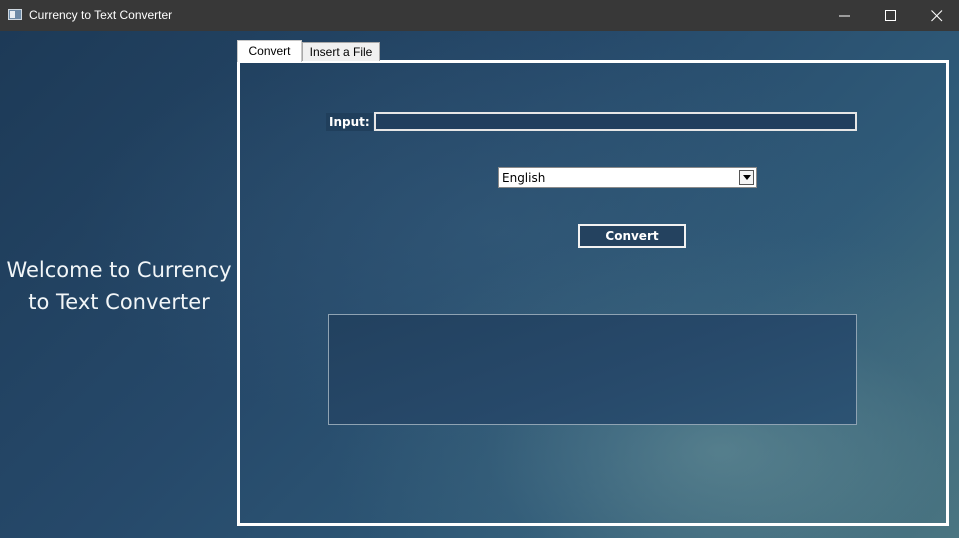 The width and height of the screenshot is (959, 538). I want to click on close-icon, so click(937, 16).